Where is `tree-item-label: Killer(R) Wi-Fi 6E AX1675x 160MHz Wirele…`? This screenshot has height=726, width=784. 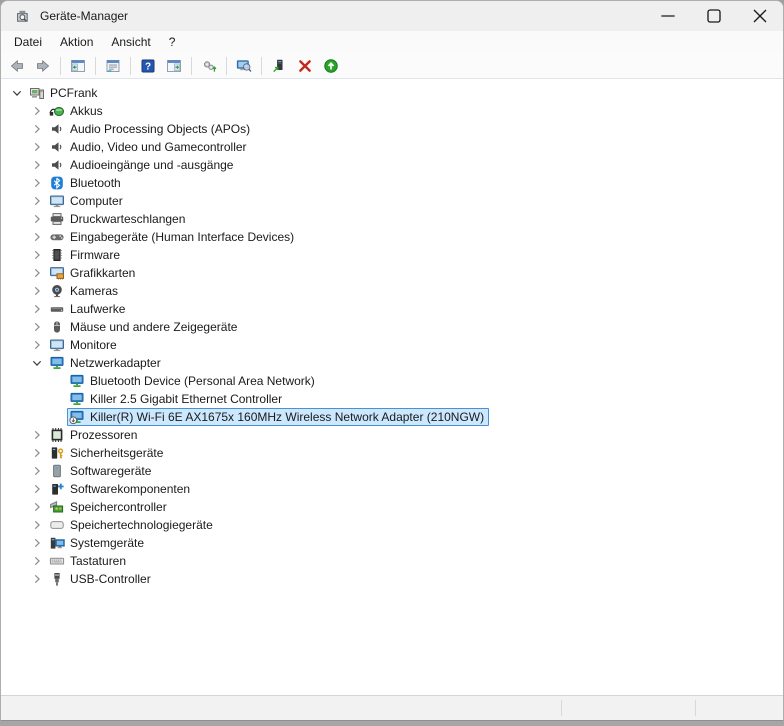 tree-item-label: Killer(R) Wi-Fi 6E AX1675x 160MHz Wirele… is located at coordinates (287, 417).